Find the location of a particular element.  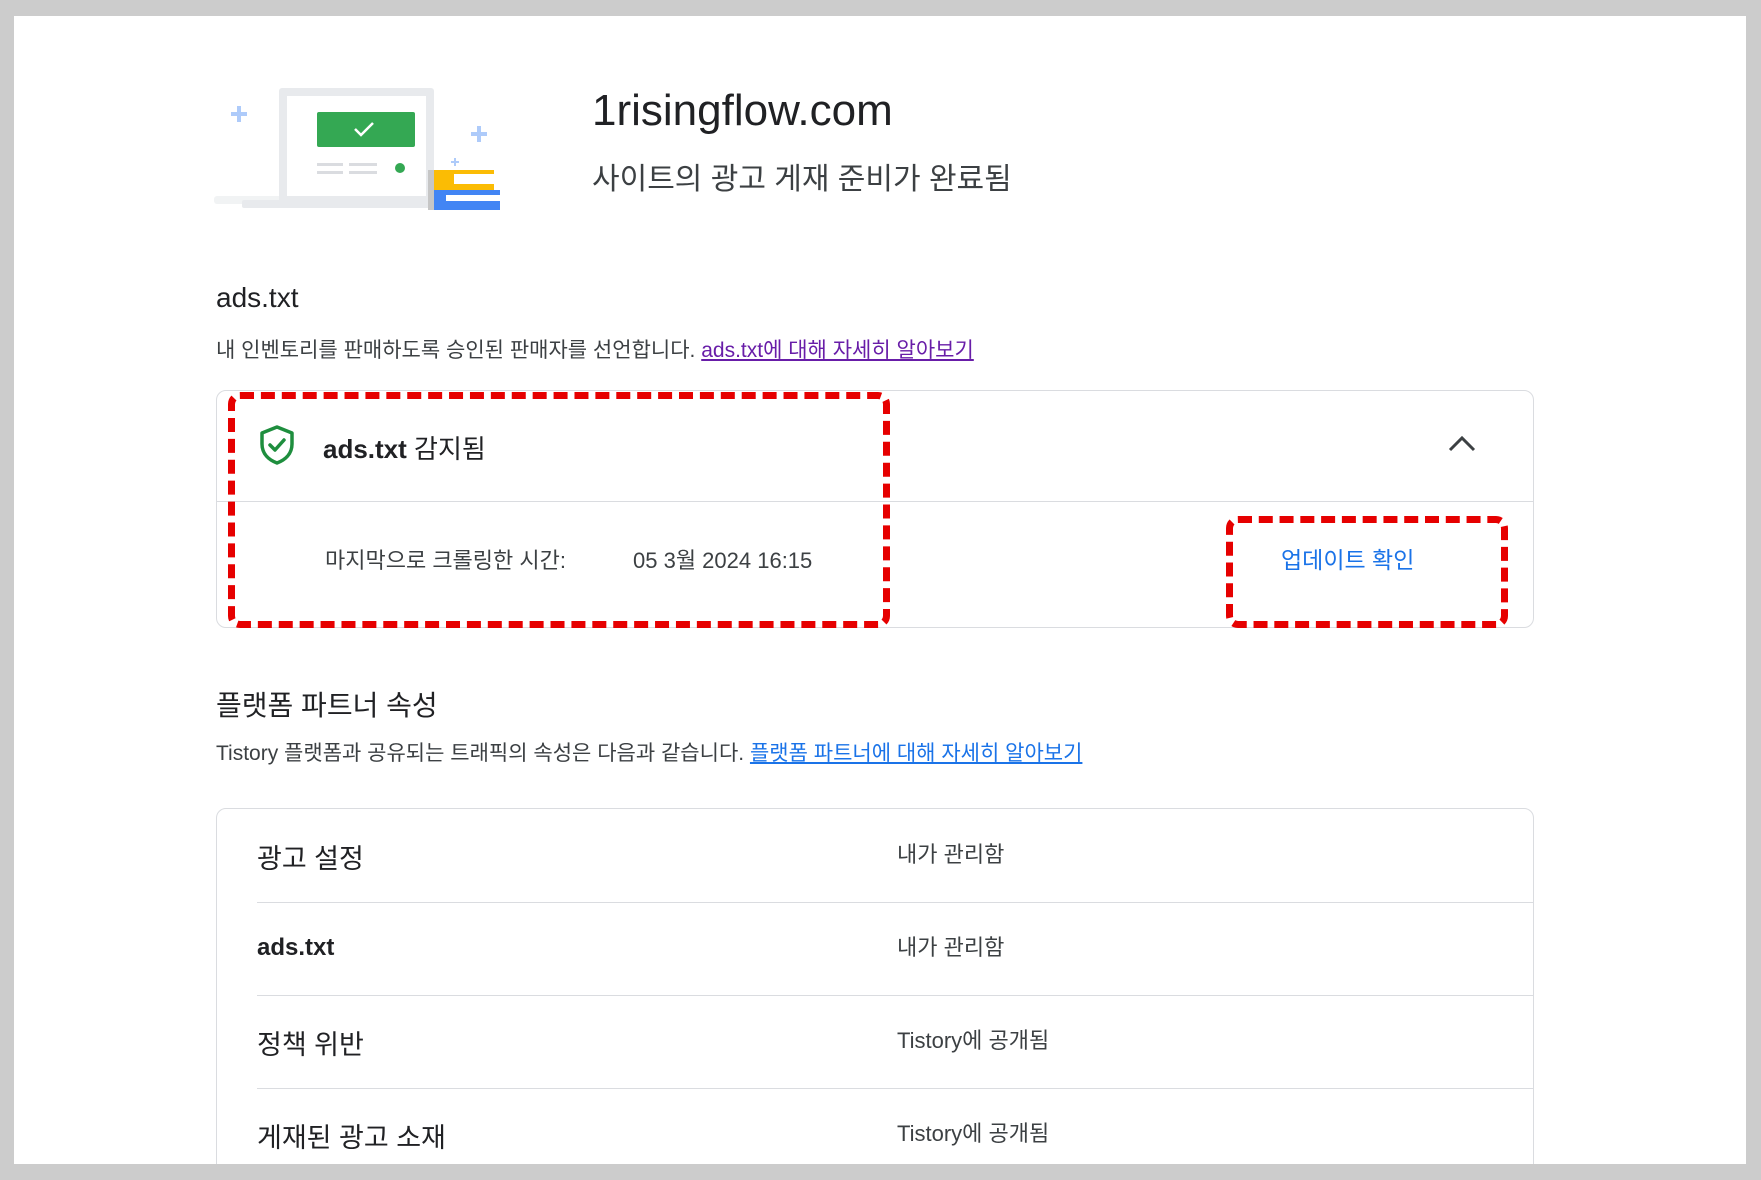

table-row: 정책 위반 Tistory에 공개됨 is located at coordinates (895, 1042).